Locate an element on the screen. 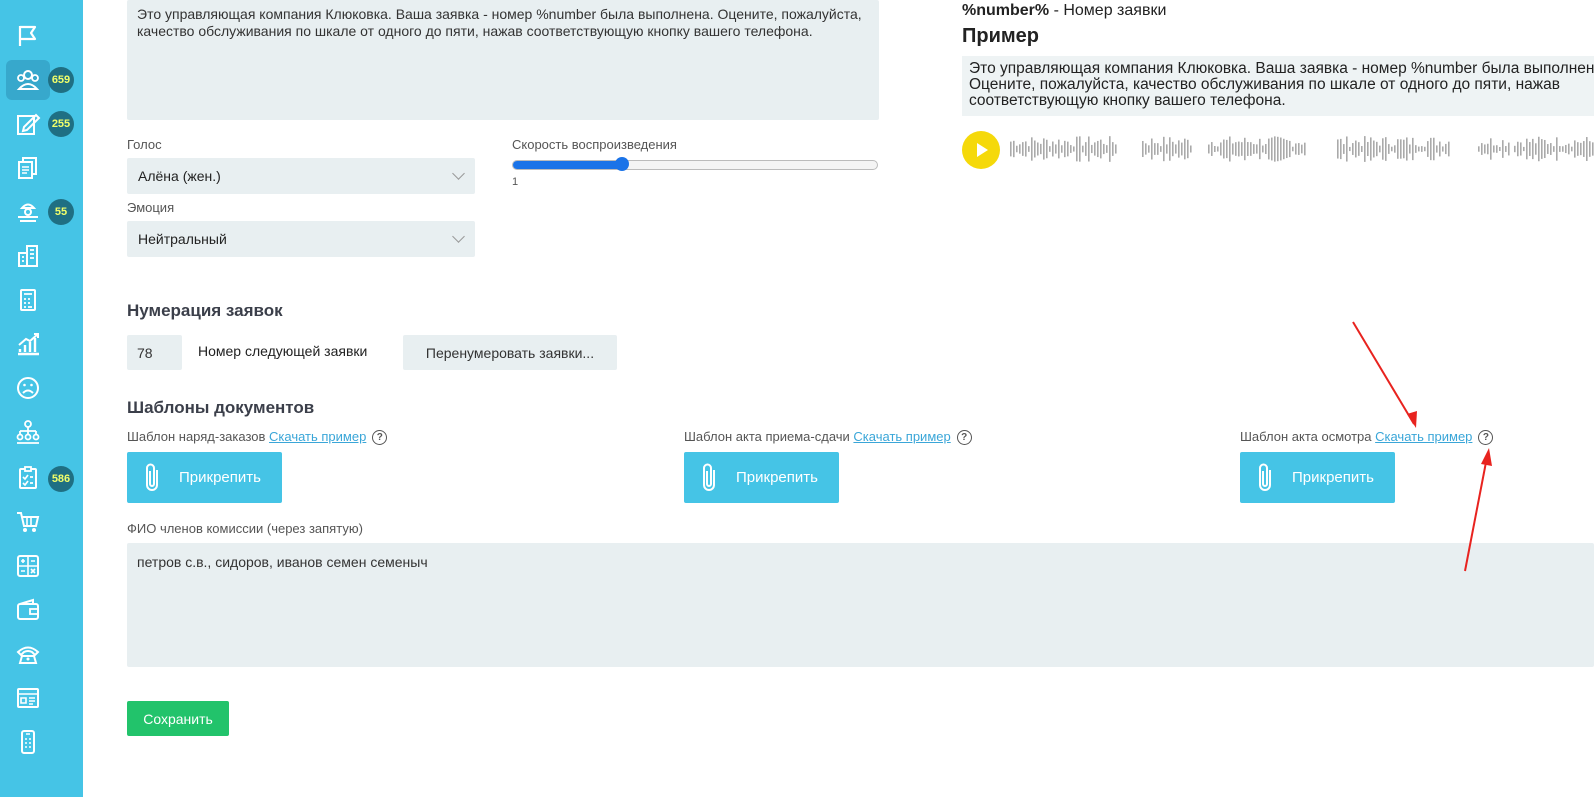 The height and width of the screenshot is (797, 1594). play-button is located at coordinates (981, 150).